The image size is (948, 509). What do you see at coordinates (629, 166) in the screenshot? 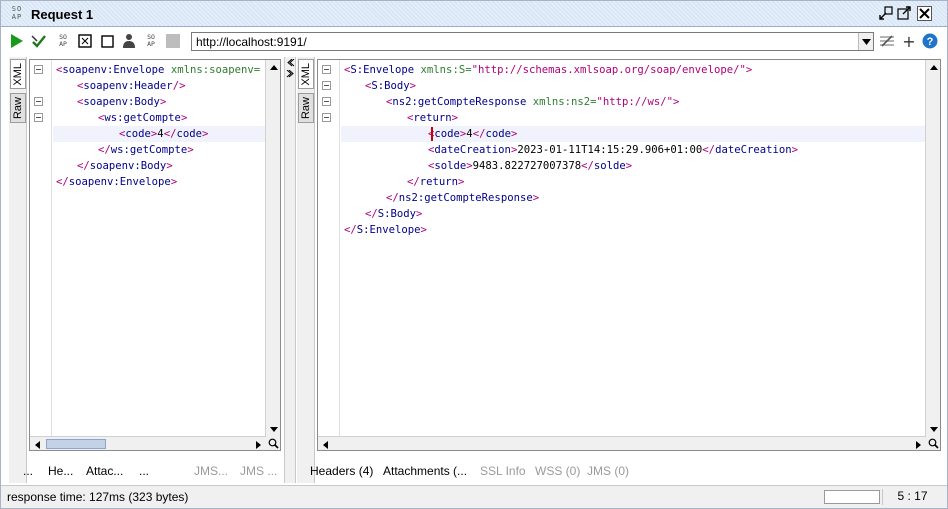
I see `xml-endclose: >` at bounding box center [629, 166].